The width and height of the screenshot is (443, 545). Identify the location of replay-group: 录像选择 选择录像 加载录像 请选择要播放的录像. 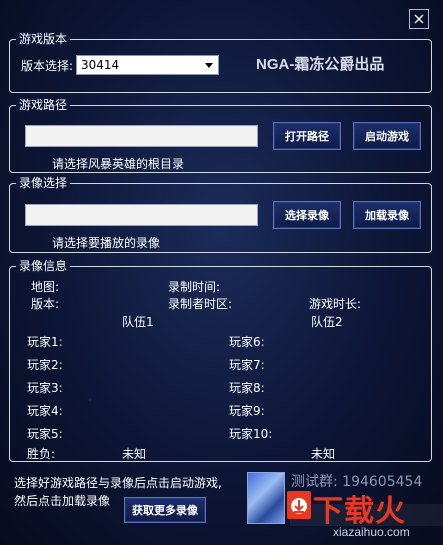
(220, 214).